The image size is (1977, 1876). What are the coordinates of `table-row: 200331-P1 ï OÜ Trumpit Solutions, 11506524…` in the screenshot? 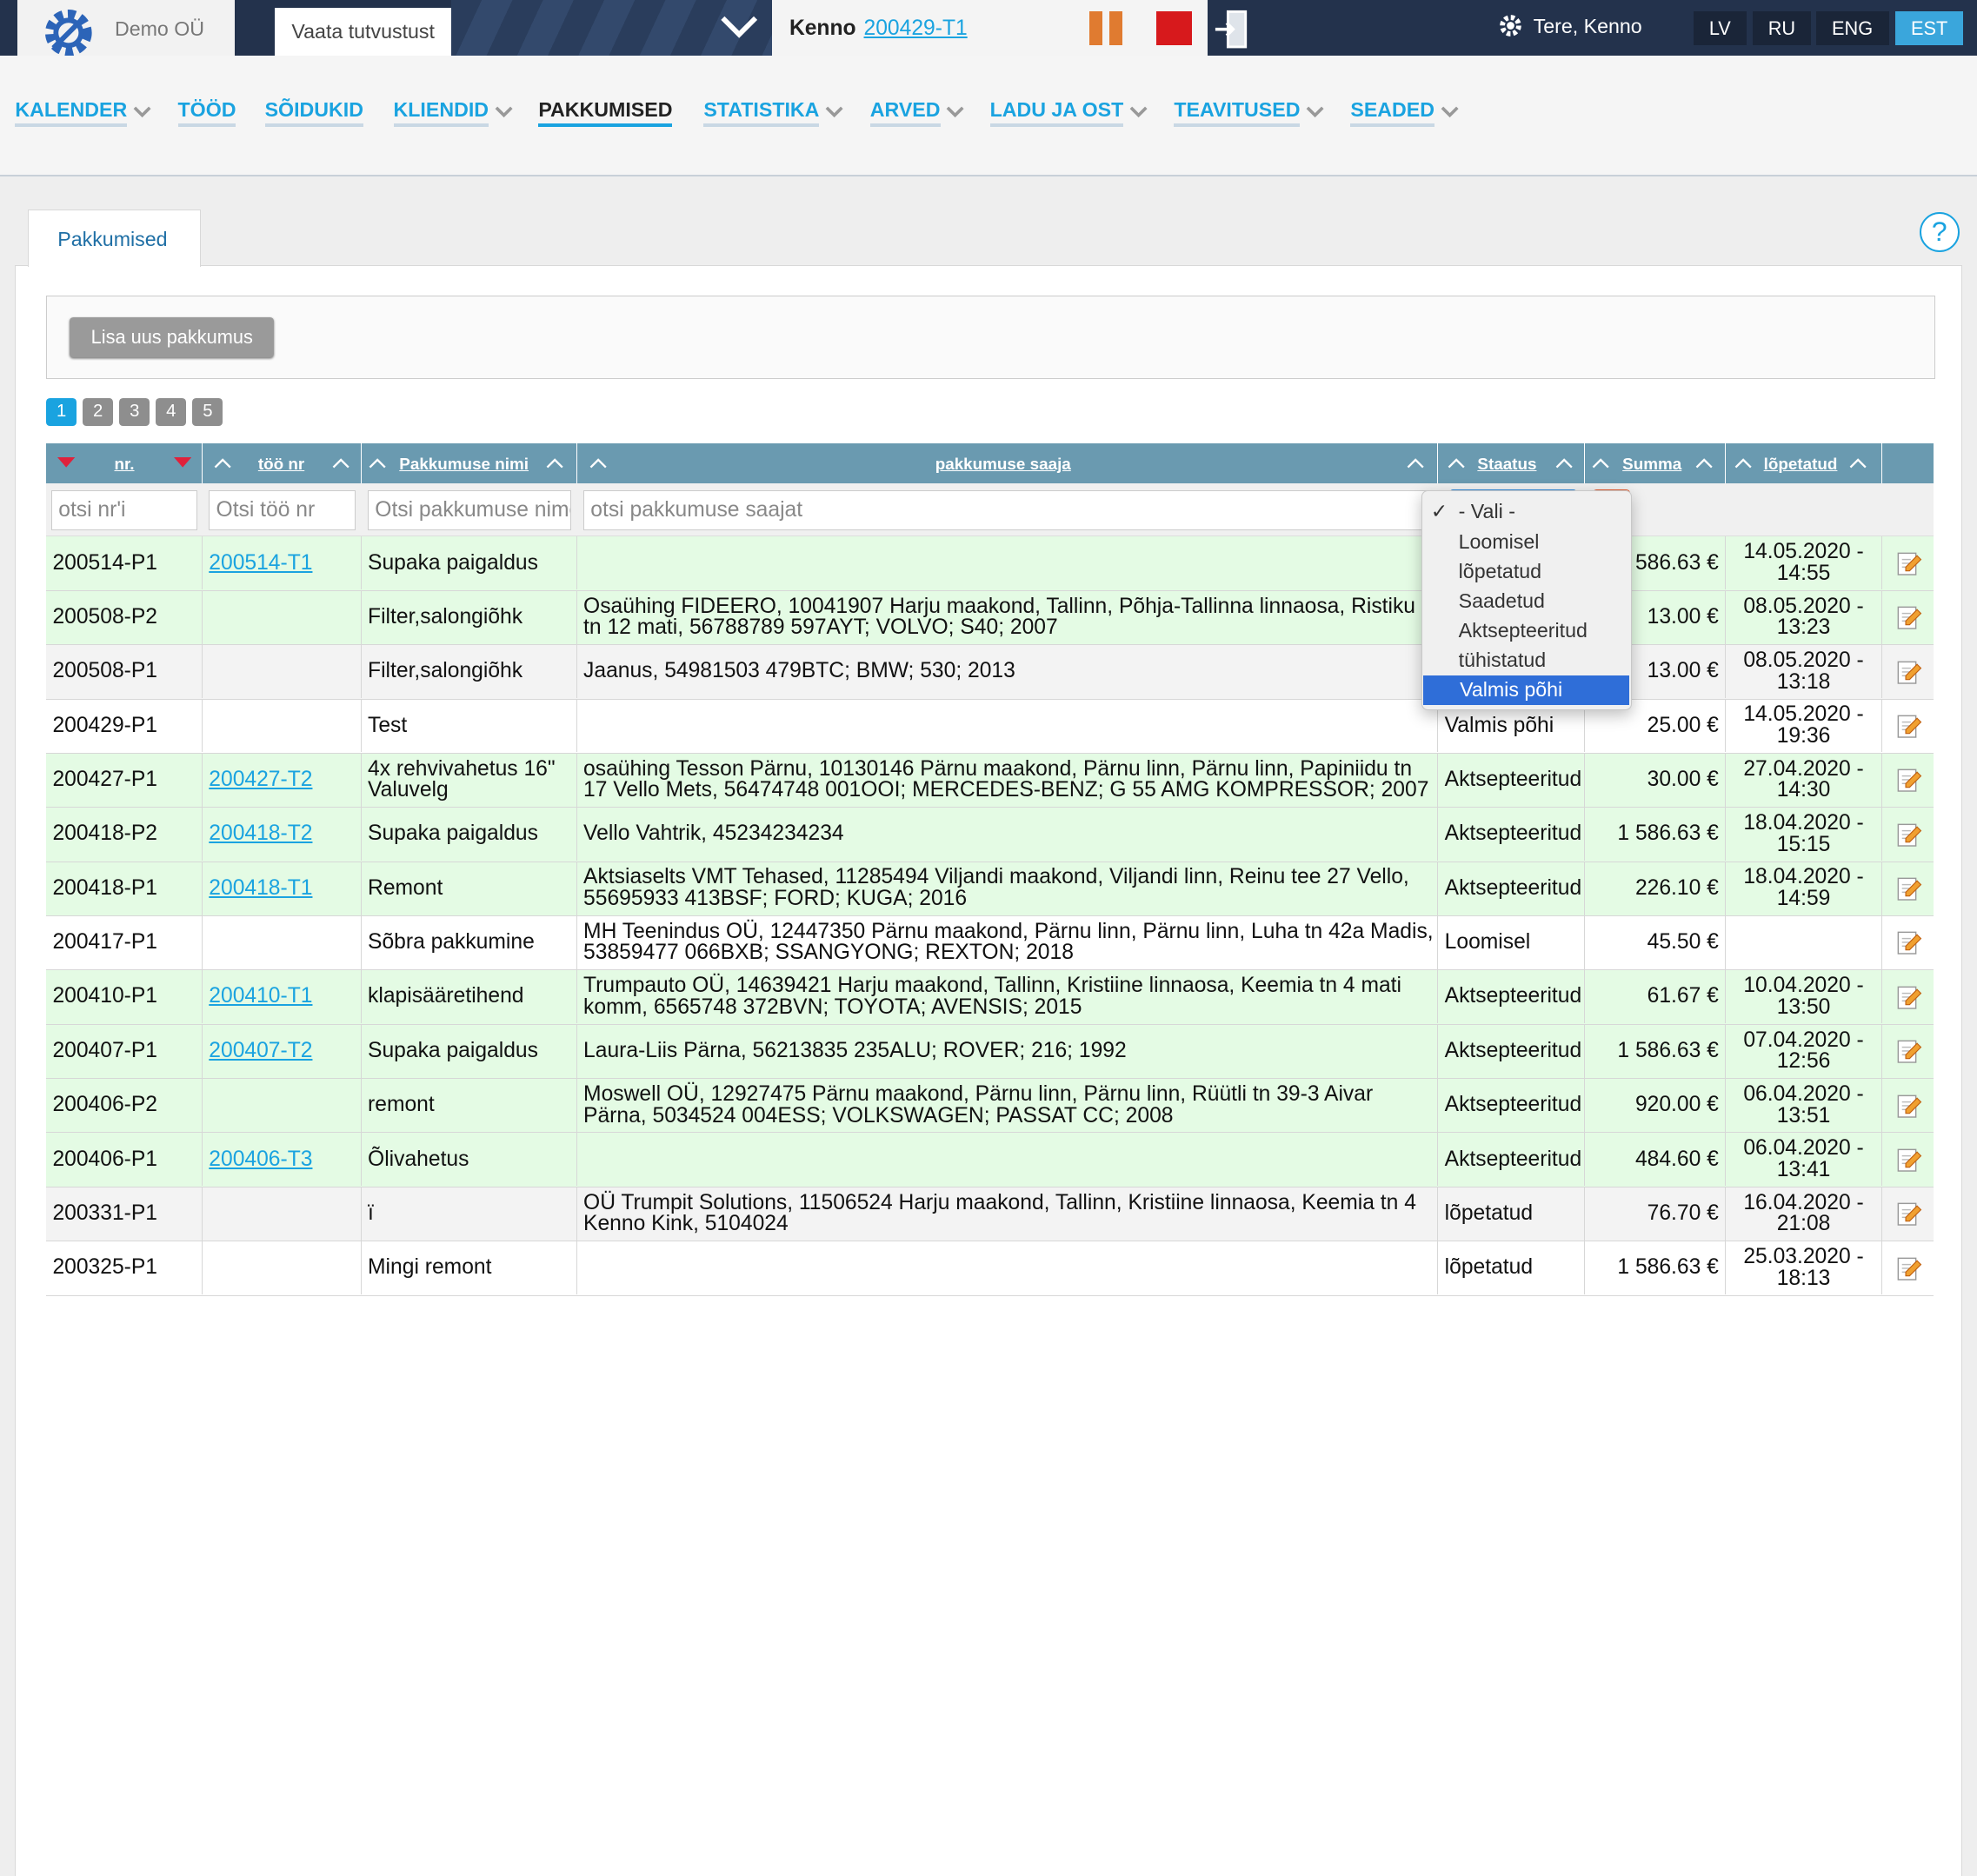 It's located at (990, 1215).